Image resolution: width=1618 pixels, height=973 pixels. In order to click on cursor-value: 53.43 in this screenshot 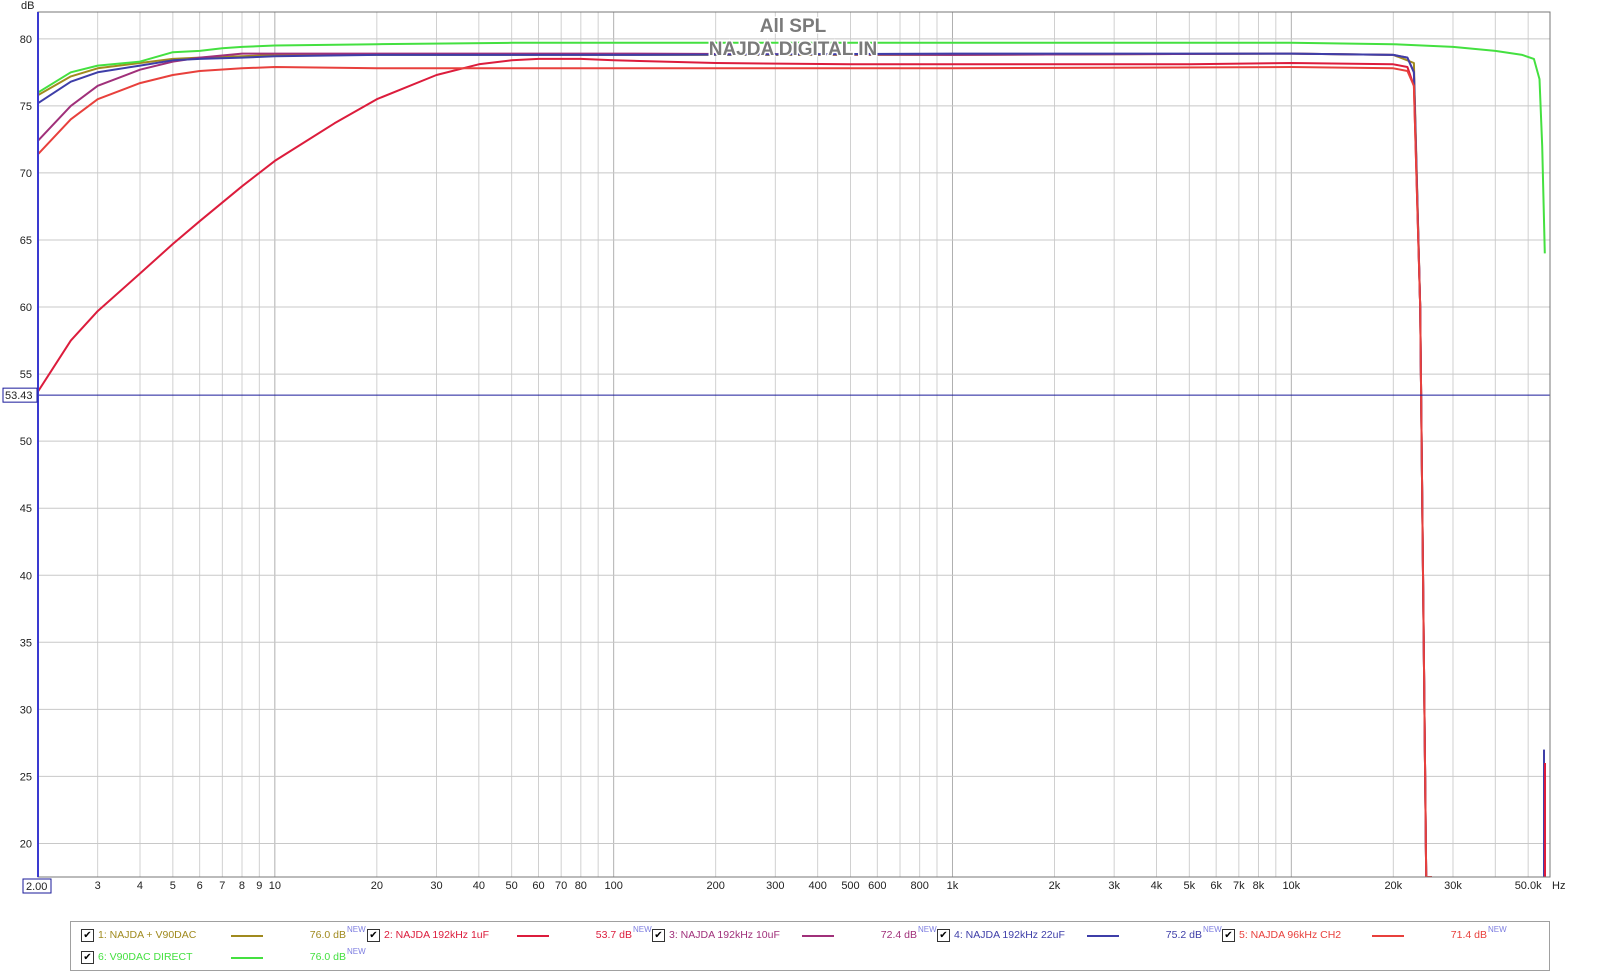, I will do `click(19, 396)`.